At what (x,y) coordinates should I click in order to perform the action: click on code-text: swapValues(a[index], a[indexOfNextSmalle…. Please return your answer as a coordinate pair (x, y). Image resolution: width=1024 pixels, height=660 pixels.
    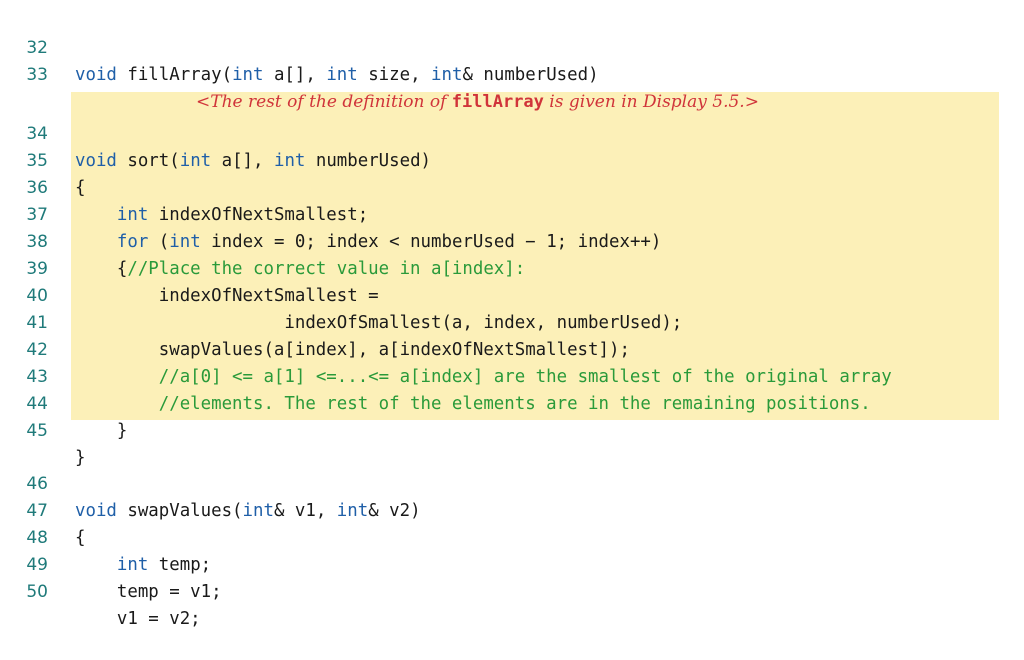
    Looking at the image, I should click on (352, 350).